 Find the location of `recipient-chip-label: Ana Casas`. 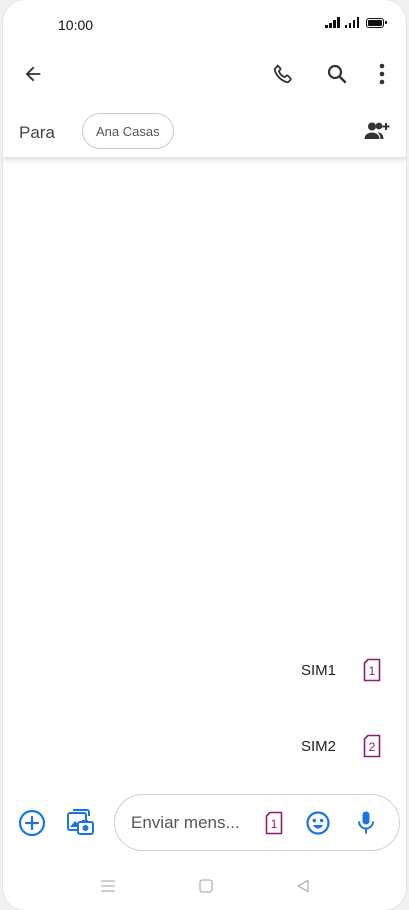

recipient-chip-label: Ana Casas is located at coordinates (128, 131).